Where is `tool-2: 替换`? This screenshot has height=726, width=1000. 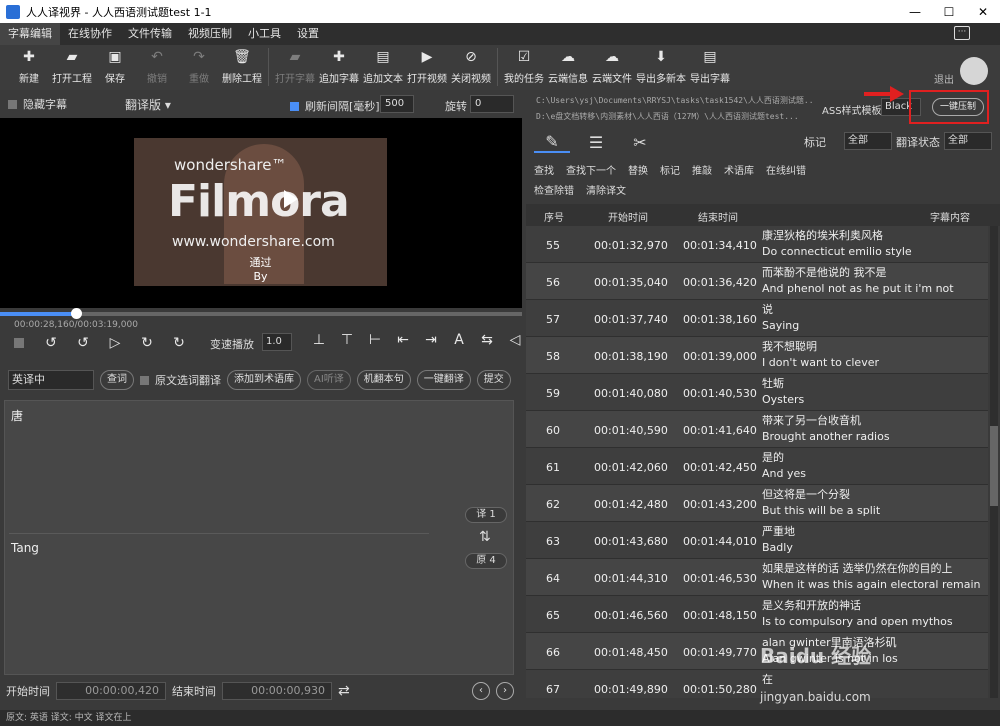
tool-2: 替换 is located at coordinates (638, 169).